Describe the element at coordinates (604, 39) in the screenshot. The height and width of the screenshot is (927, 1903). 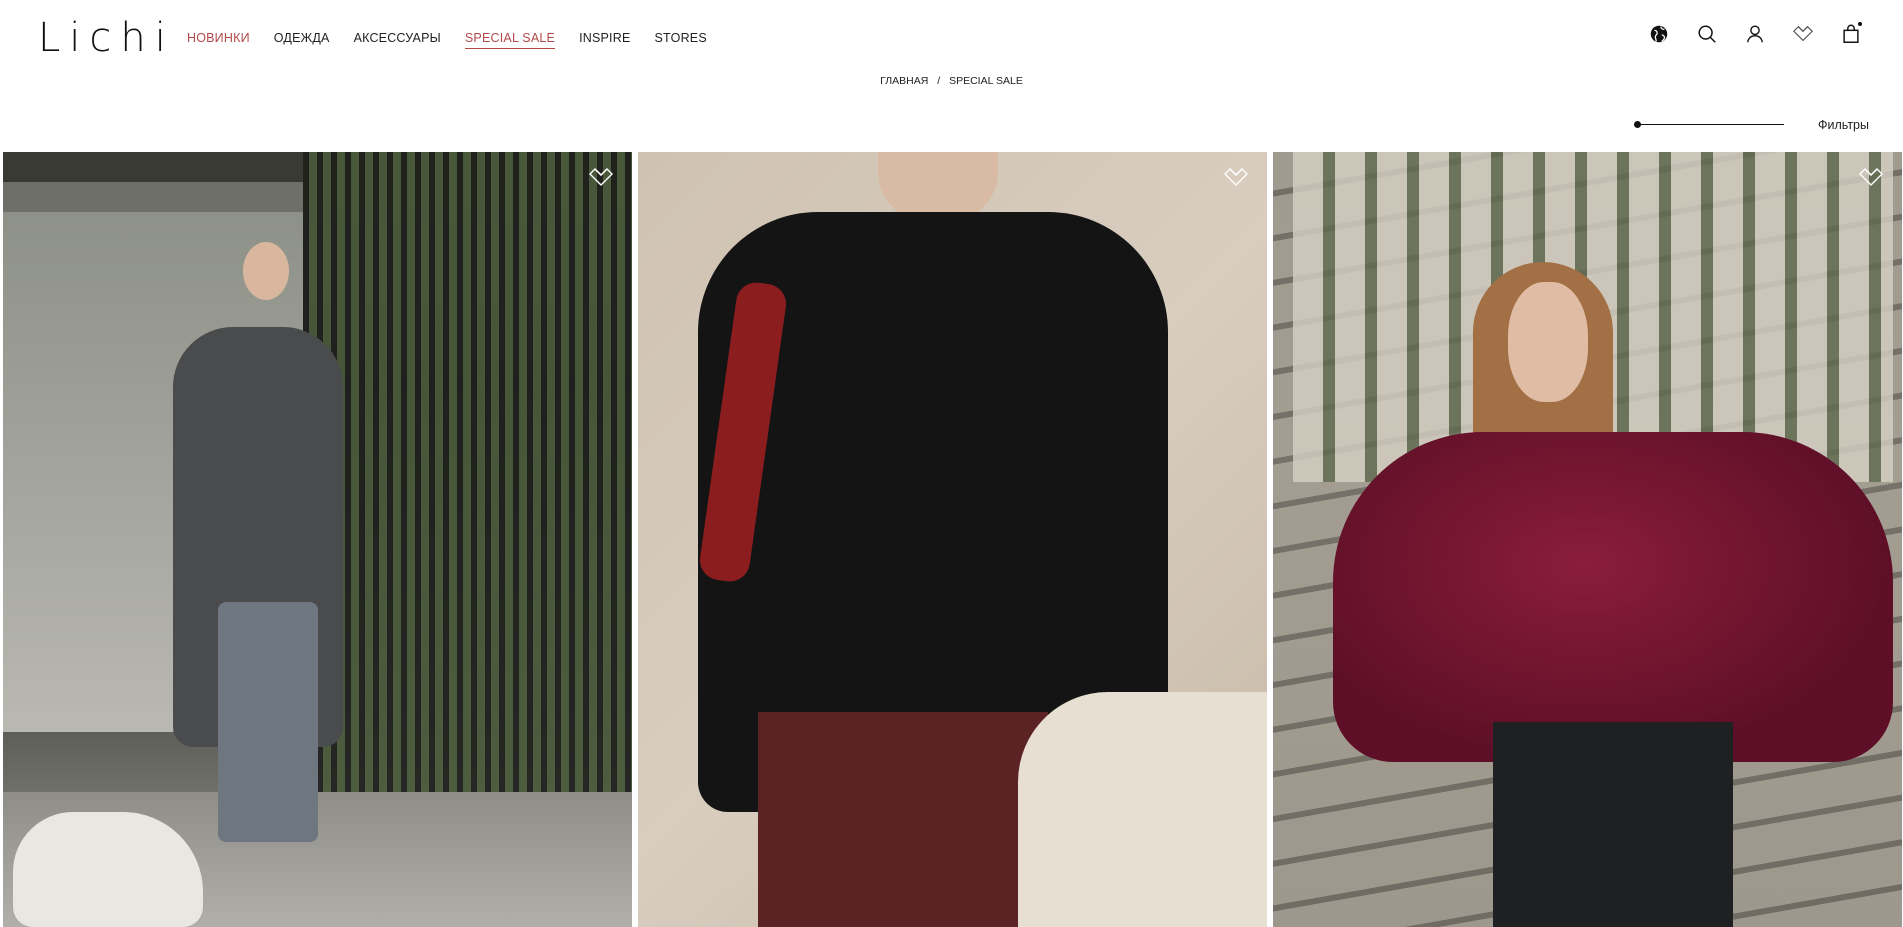
I see `nav-item-inspire: INSPIRE` at that location.